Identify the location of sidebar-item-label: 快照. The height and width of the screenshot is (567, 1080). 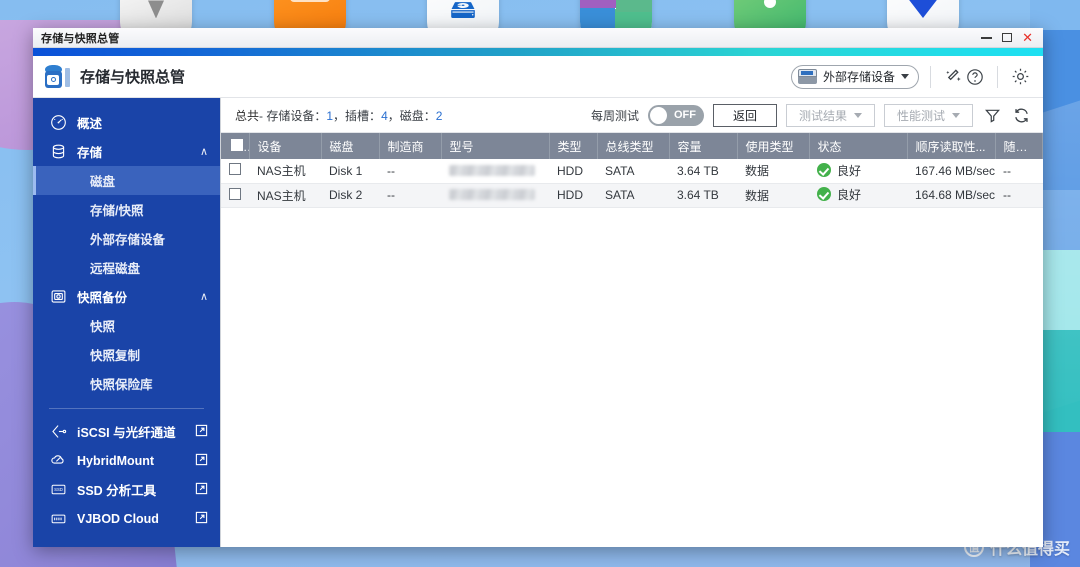
(103, 327).